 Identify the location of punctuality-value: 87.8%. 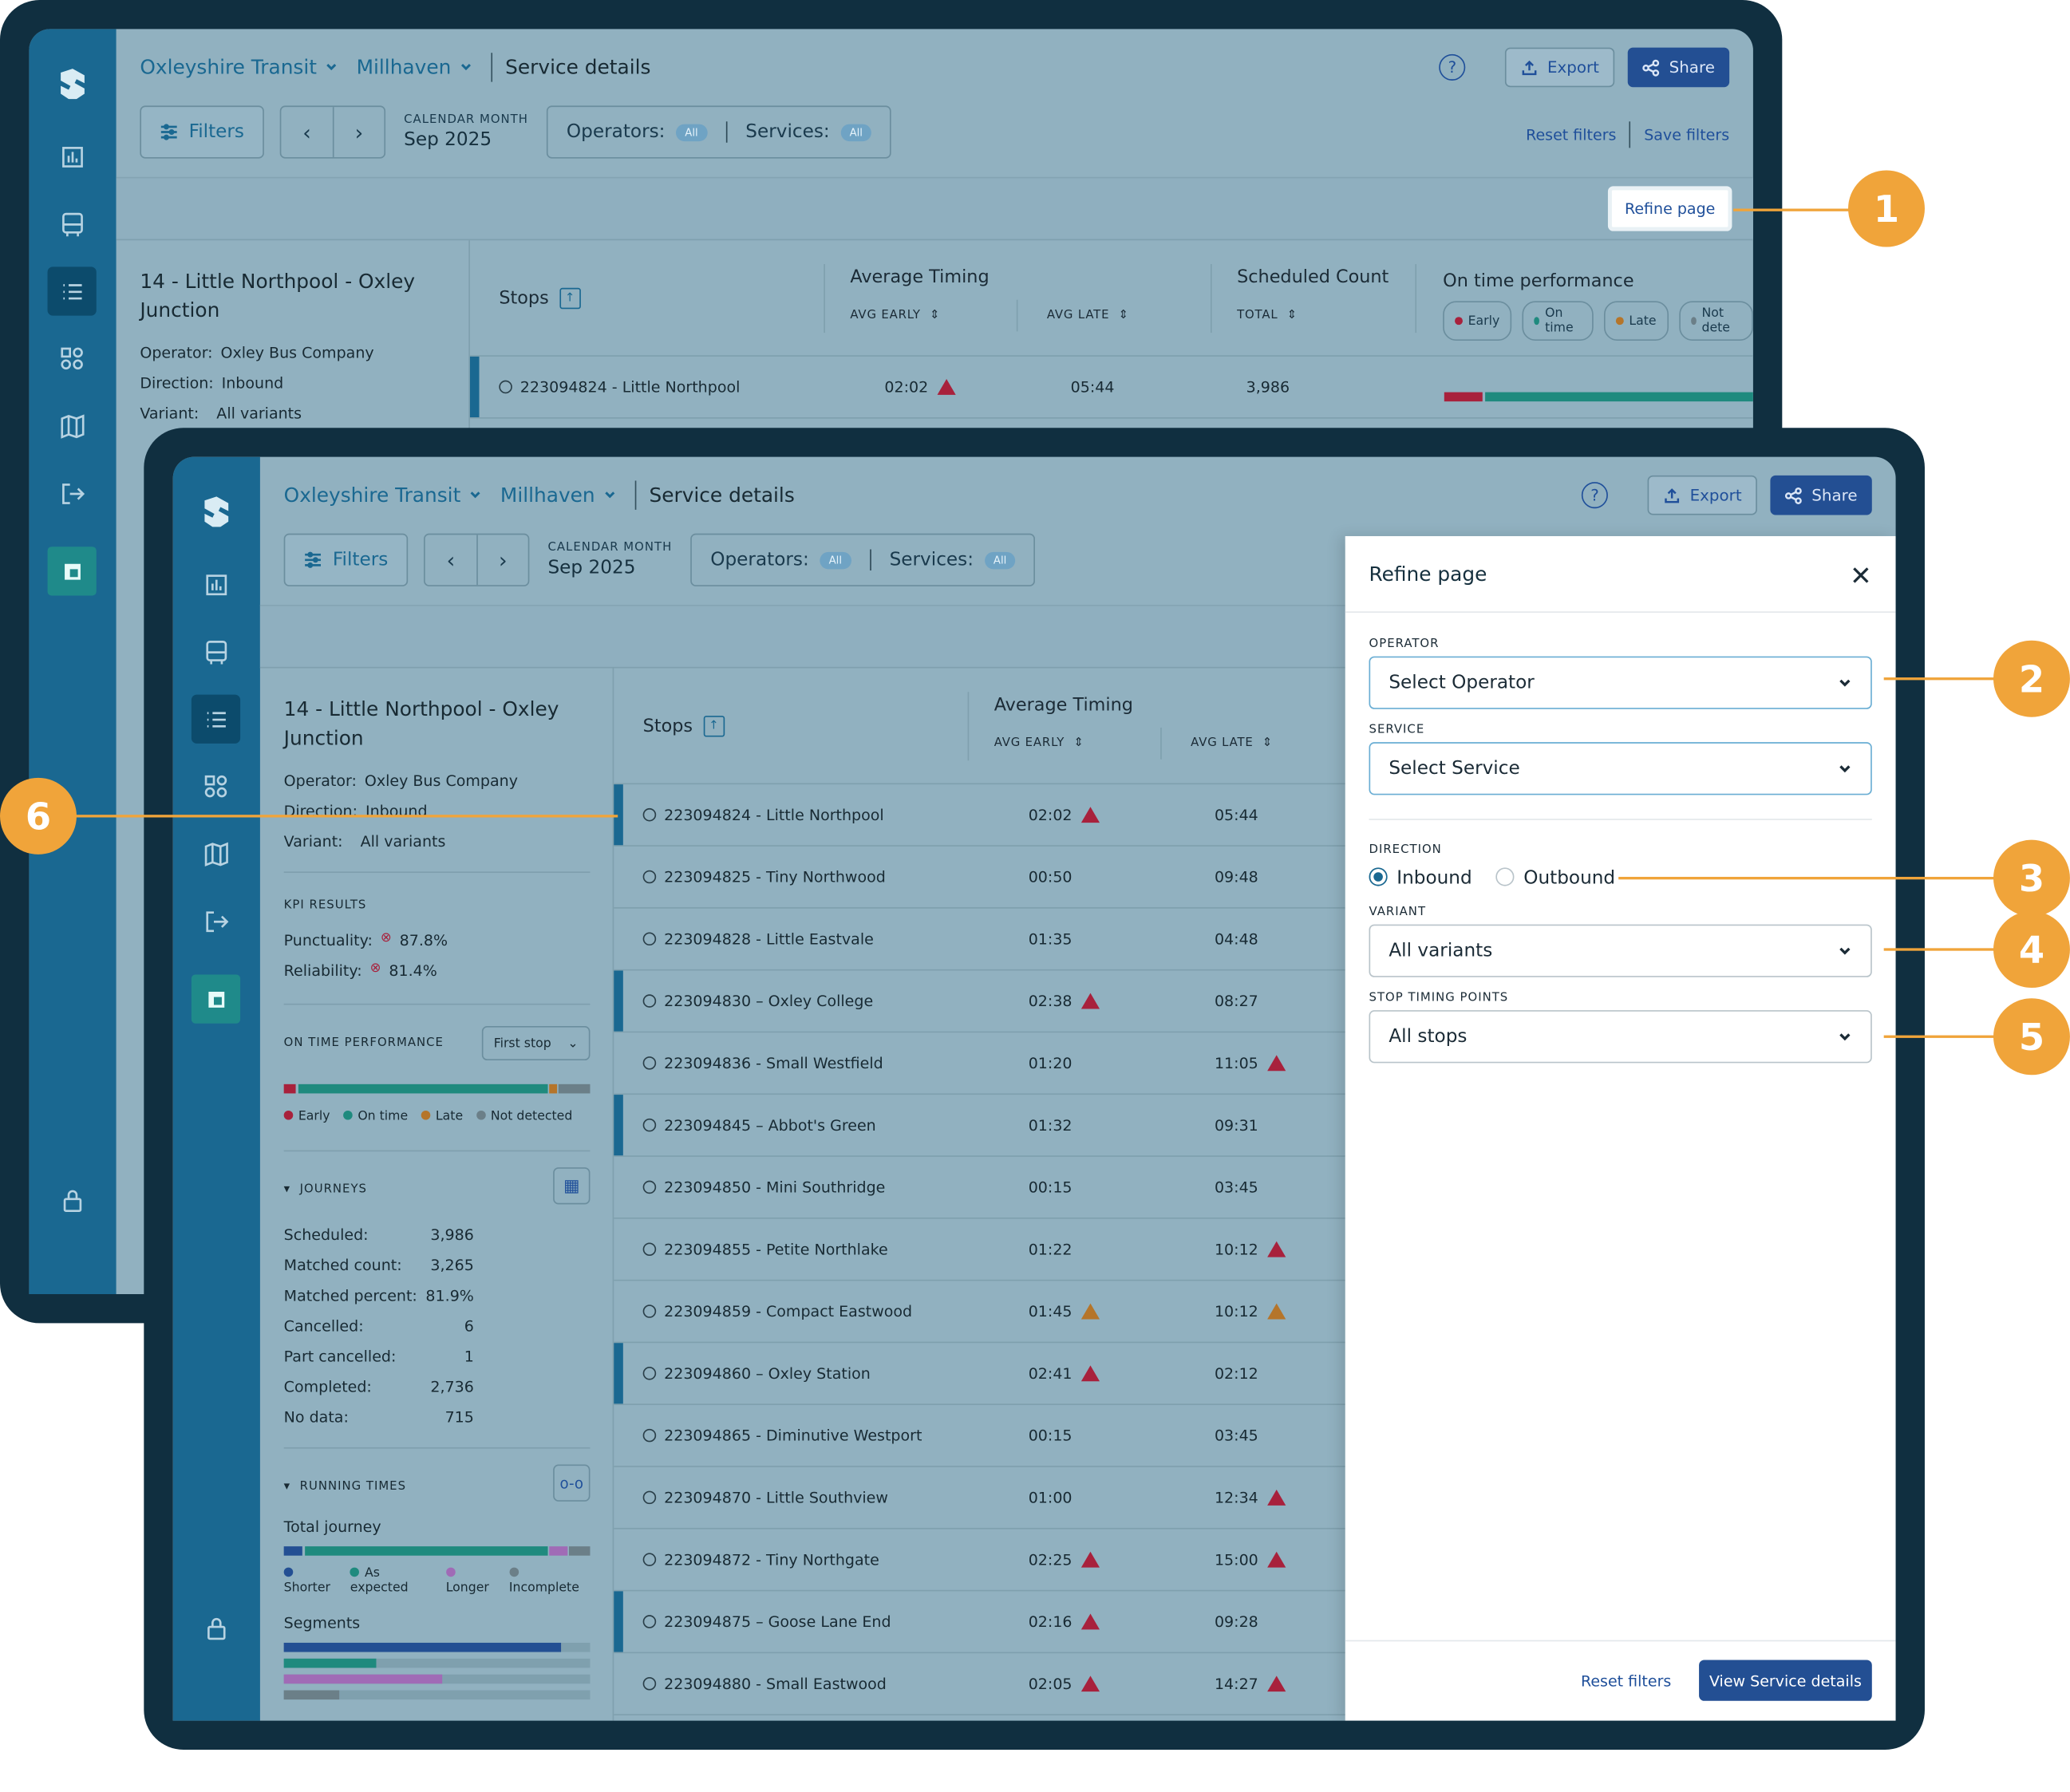
(423, 940).